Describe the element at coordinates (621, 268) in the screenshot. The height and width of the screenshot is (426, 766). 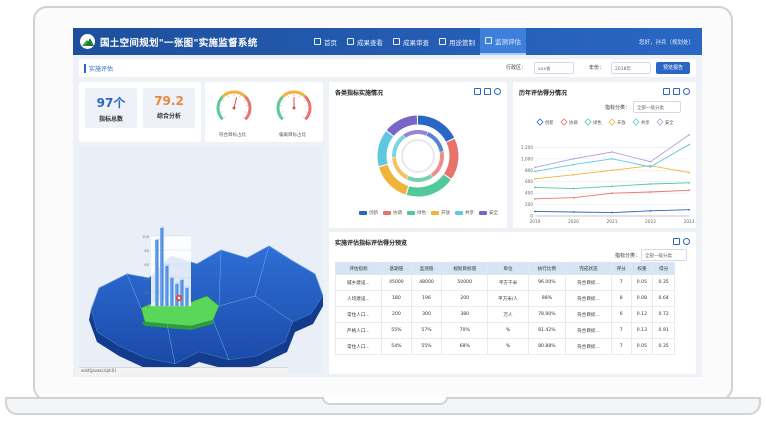
I see `table-header-cell: 评分` at that location.